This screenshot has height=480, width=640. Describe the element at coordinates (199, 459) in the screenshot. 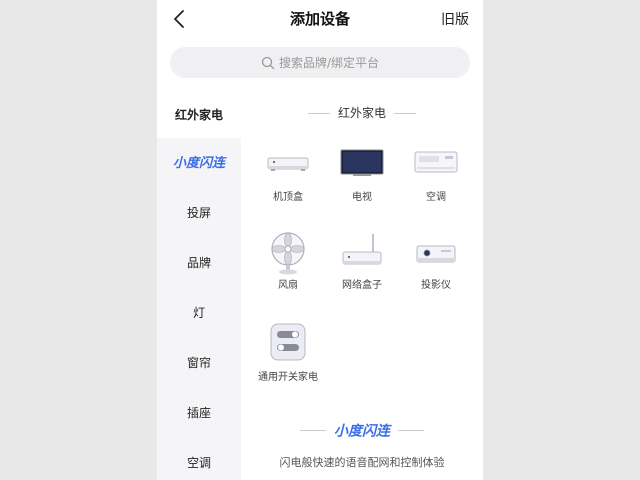

I see `sidebar-item-air-conditioner: 空调` at that location.